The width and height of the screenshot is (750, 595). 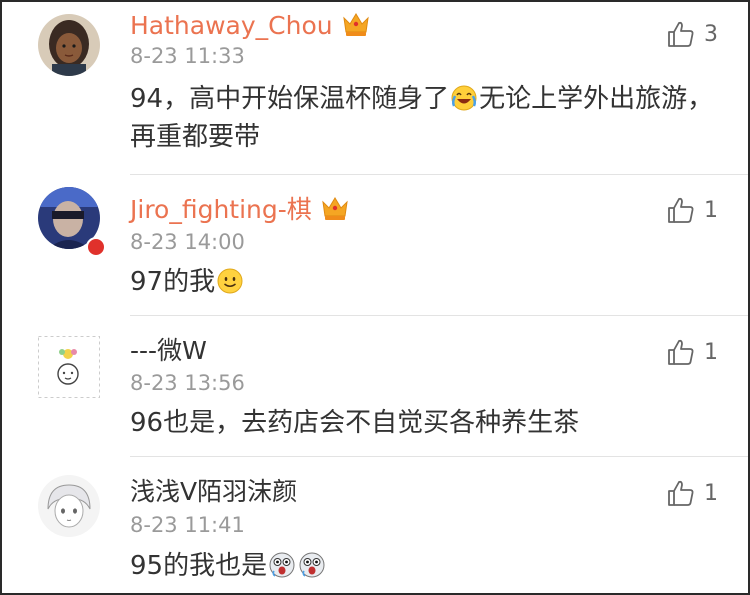 I want to click on avatar-girl-icon, so click(x=69, y=45).